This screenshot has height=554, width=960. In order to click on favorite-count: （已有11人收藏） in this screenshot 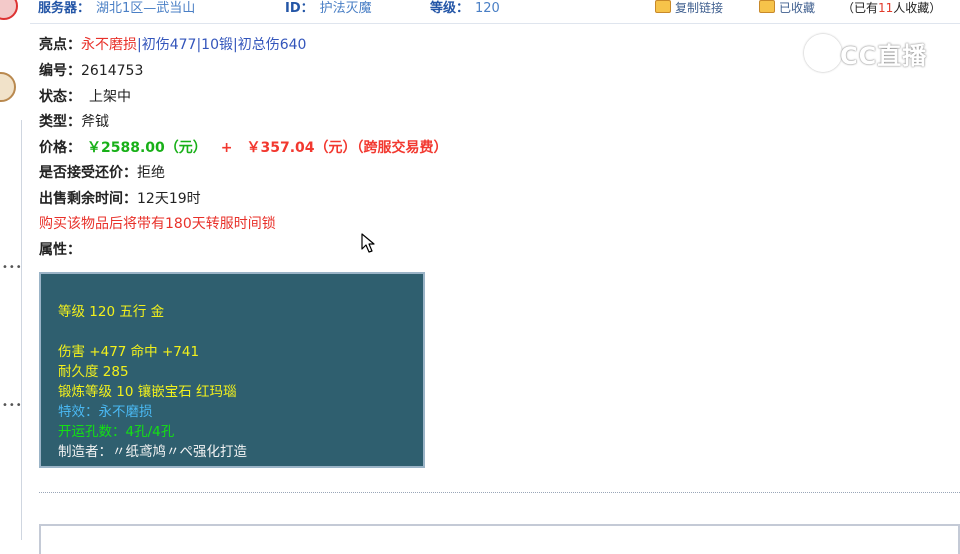, I will do `click(891, 8)`.